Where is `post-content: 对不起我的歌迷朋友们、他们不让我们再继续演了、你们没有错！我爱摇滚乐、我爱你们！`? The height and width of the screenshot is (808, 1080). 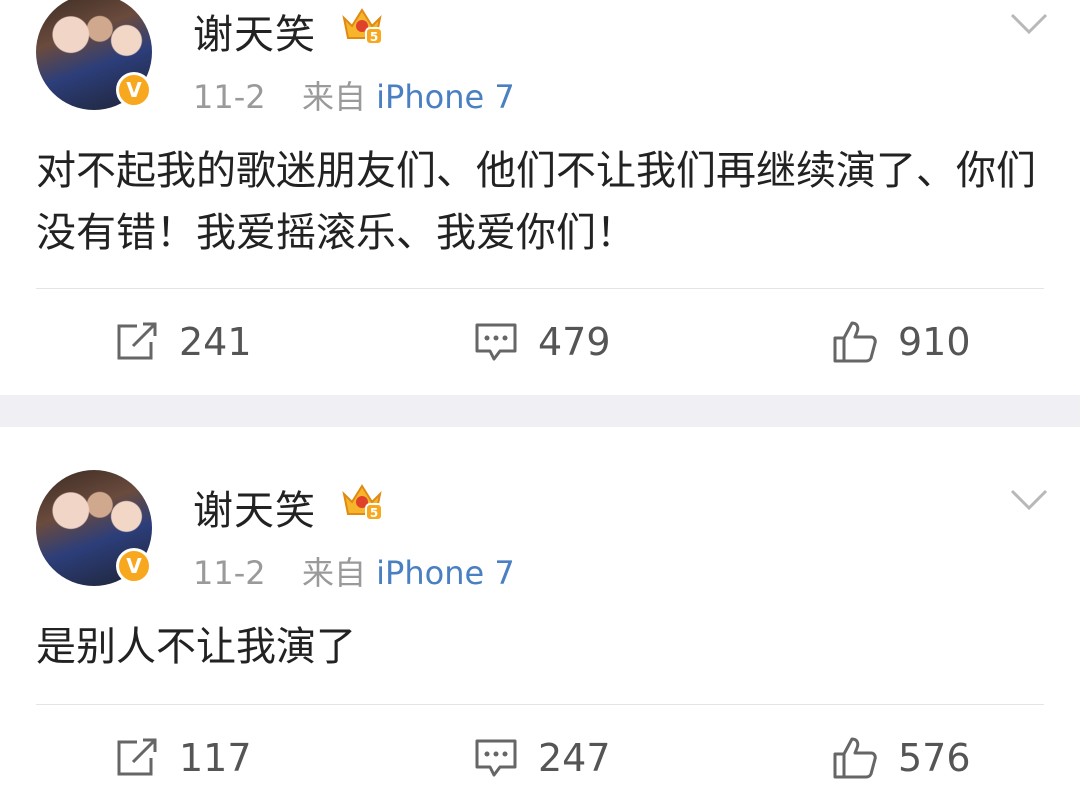
post-content: 对不起我的歌迷朋友们、他们不让我们再继续演了、你们没有错！我爱摇滚乐、我爱你们！ is located at coordinates (536, 202).